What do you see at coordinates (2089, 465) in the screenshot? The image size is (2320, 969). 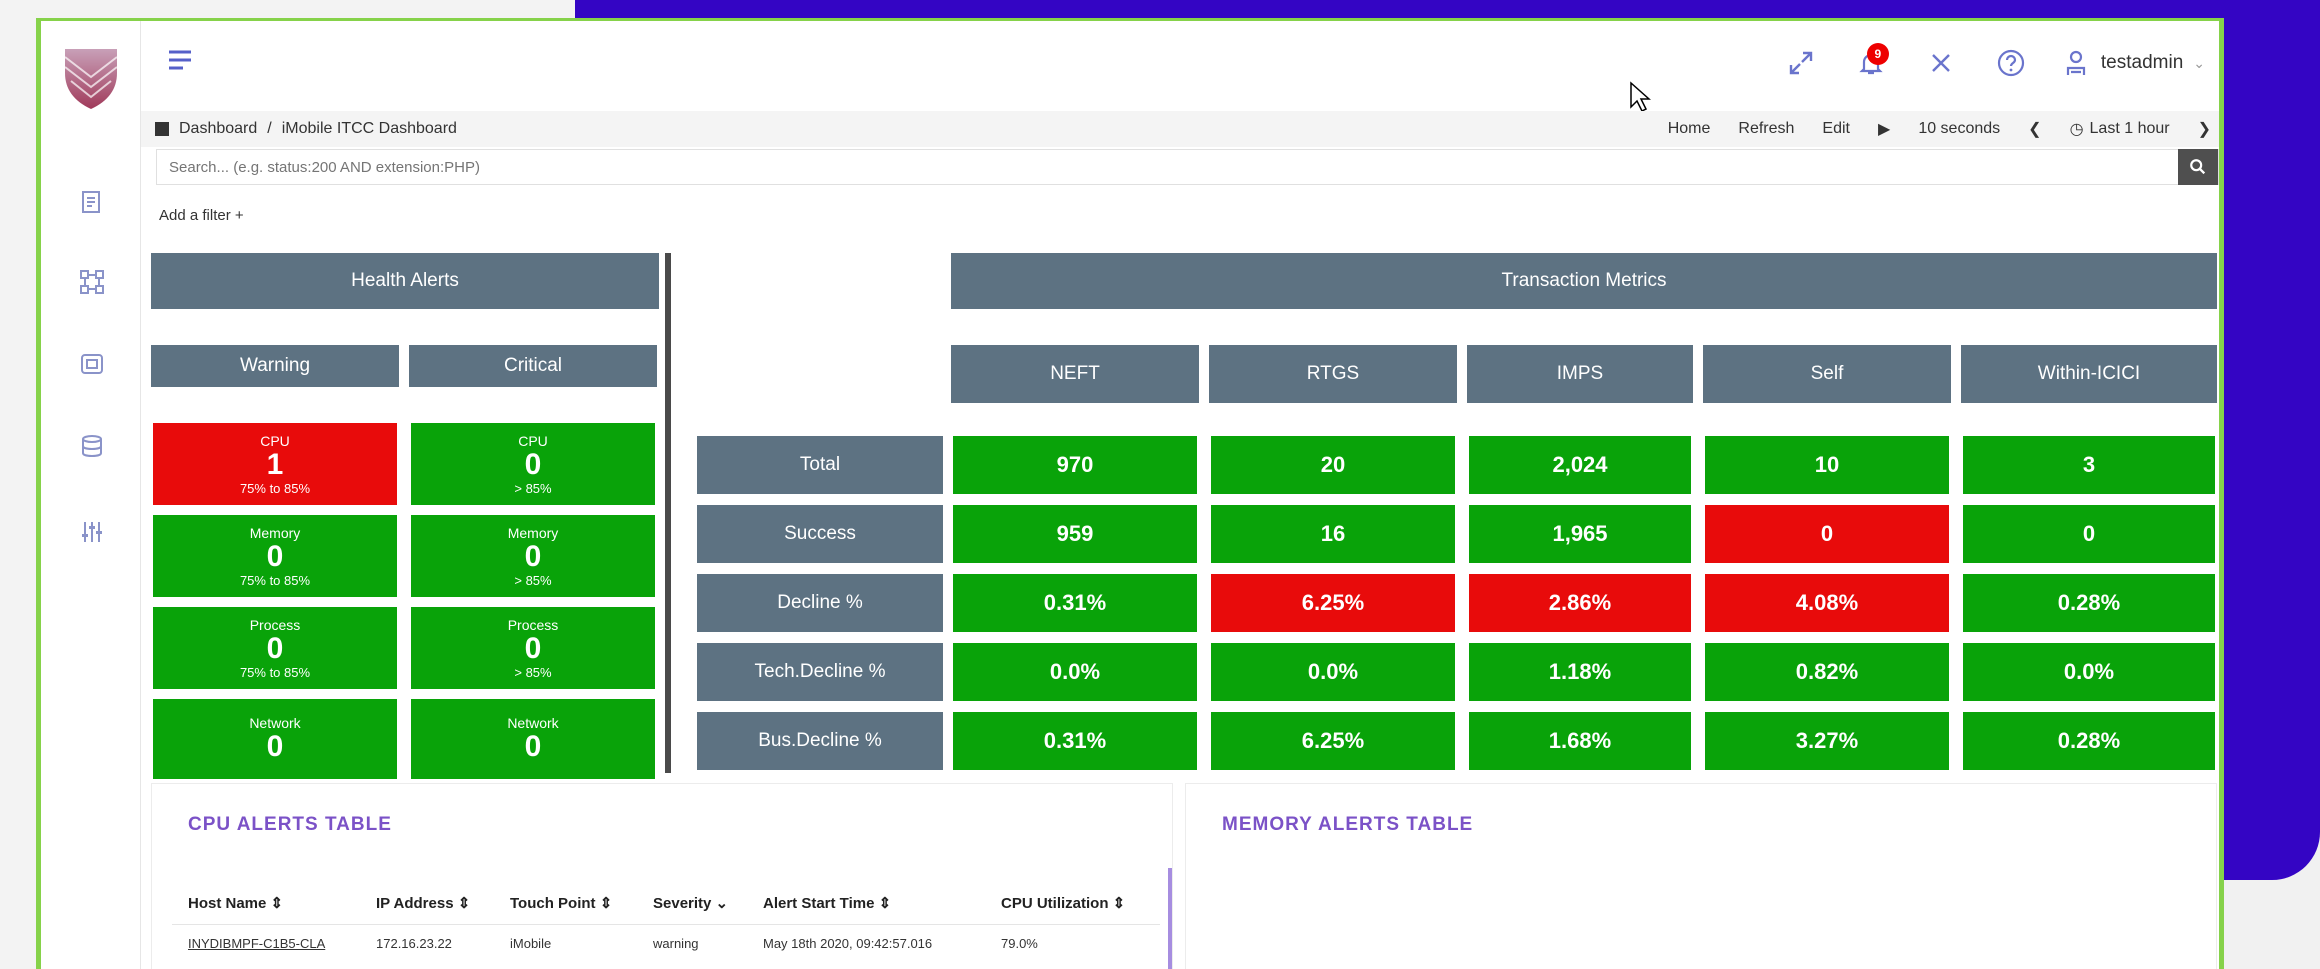 I see `metric-cell: 3` at bounding box center [2089, 465].